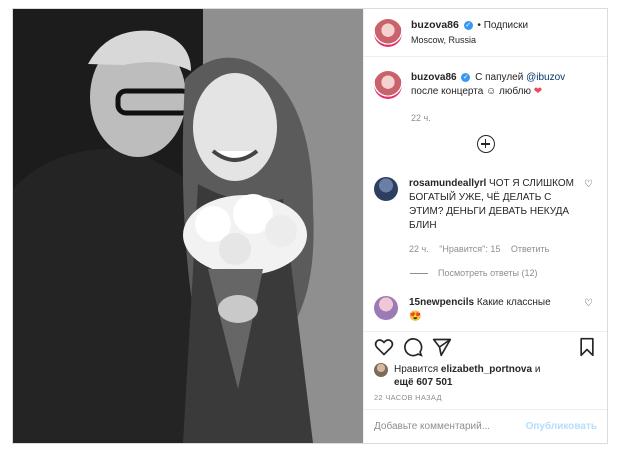 Image resolution: width=620 pixels, height=450 pixels. What do you see at coordinates (388, 32) in the screenshot?
I see `author-avatar` at bounding box center [388, 32].